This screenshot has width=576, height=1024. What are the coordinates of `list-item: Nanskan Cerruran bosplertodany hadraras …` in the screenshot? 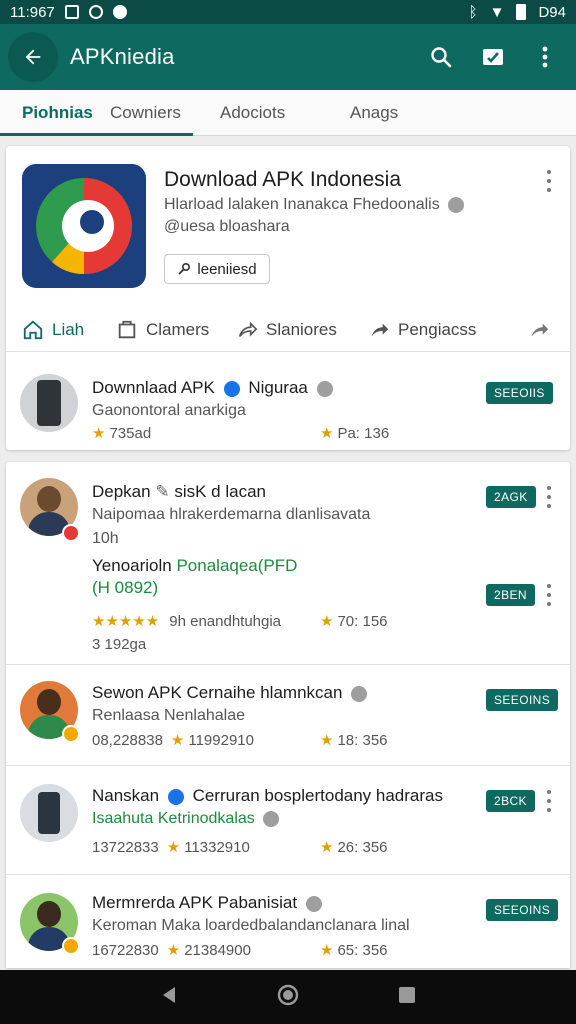 It's located at (288, 820).